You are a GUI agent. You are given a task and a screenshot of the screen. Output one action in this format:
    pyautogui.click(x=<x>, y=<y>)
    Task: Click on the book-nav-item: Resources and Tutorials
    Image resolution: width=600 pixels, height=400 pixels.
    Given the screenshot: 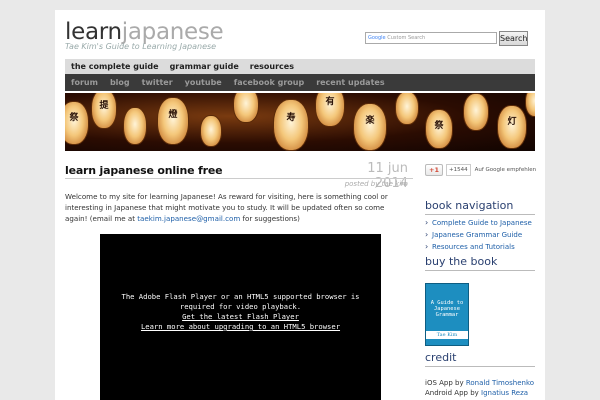 What is the action you would take?
    pyautogui.click(x=482, y=247)
    